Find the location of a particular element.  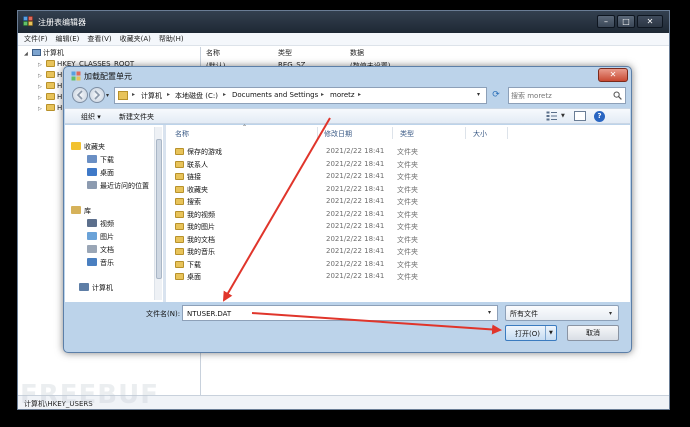

filename-combobox: ▾ is located at coordinates (340, 313).